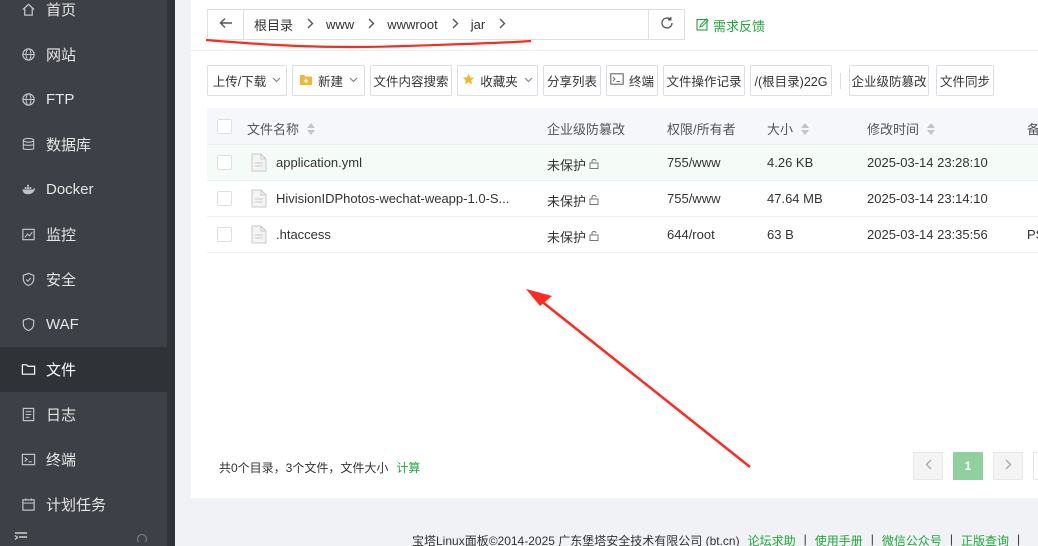 Image resolution: width=1038 pixels, height=546 pixels. Describe the element at coordinates (274, 25) in the screenshot. I see `breadcrumb-label: 根目录` at that location.